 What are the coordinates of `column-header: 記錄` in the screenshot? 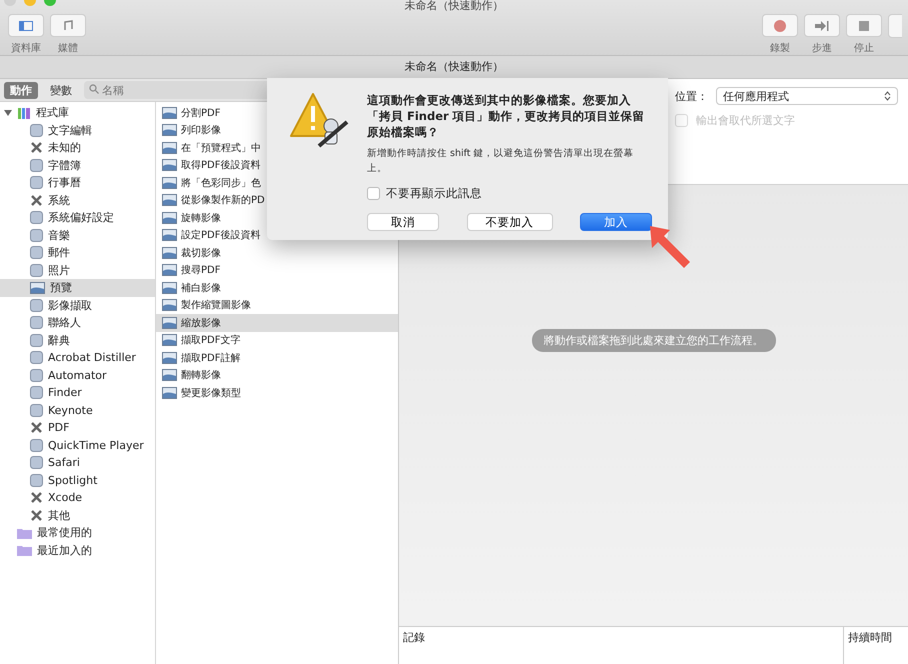 It's located at (414, 638).